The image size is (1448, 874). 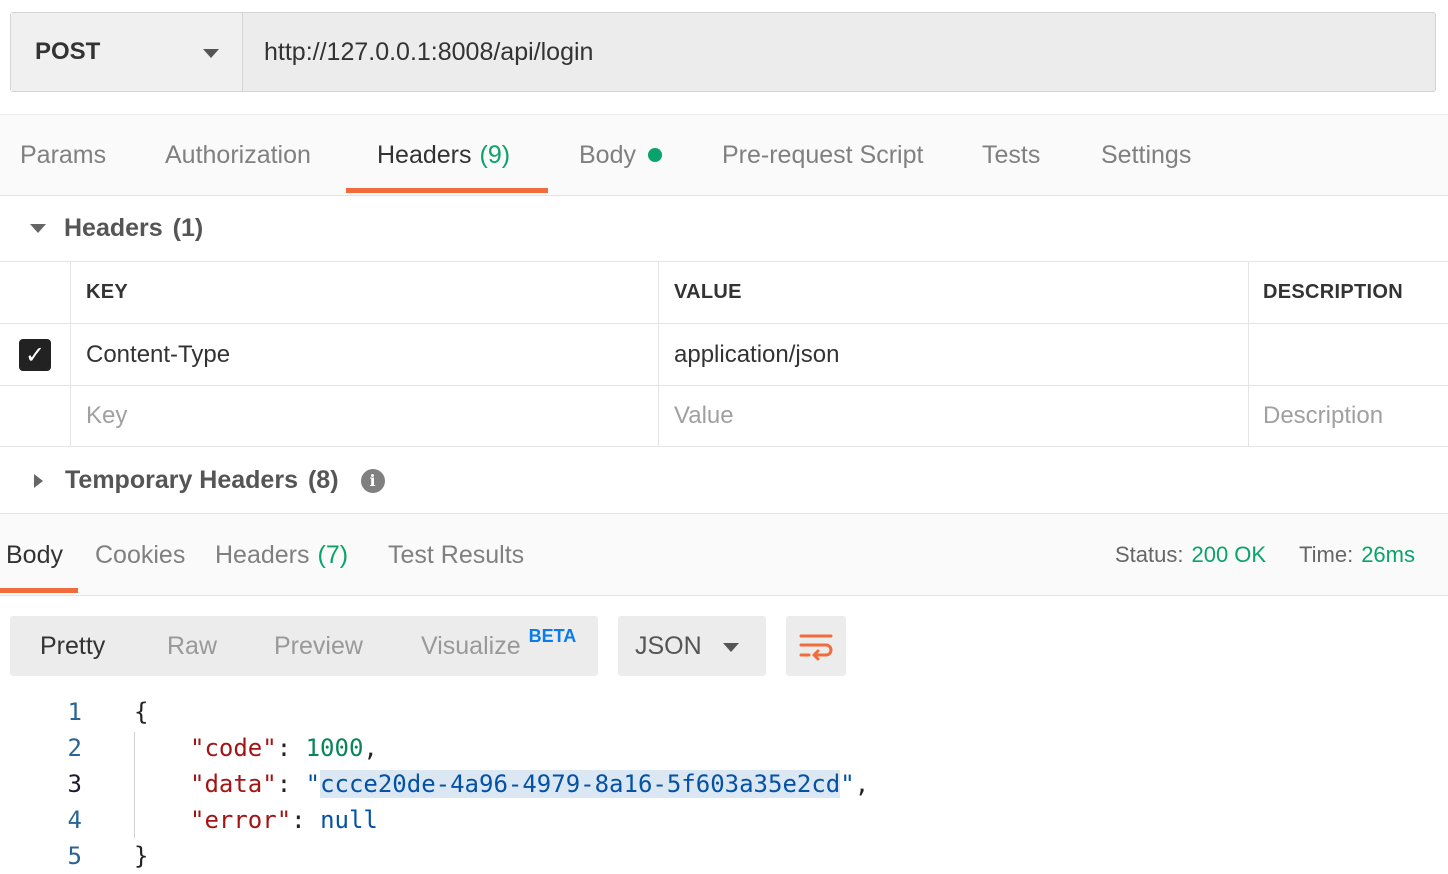 I want to click on tab-authorization: Authorization, so click(x=238, y=155).